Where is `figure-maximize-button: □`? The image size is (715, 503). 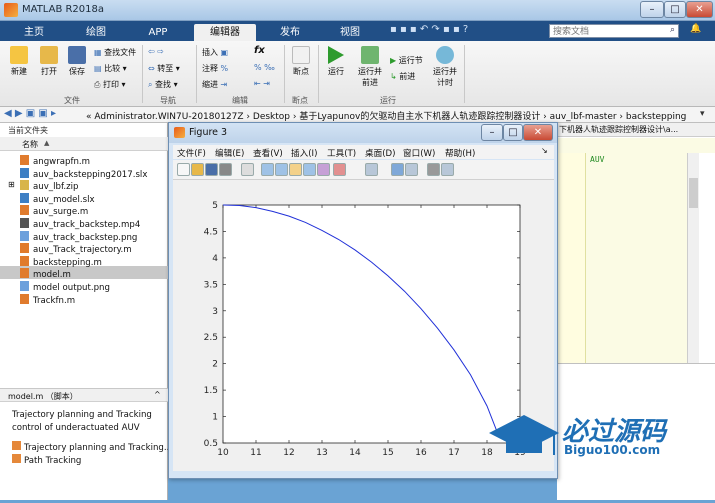 figure-maximize-button: □ is located at coordinates (513, 132).